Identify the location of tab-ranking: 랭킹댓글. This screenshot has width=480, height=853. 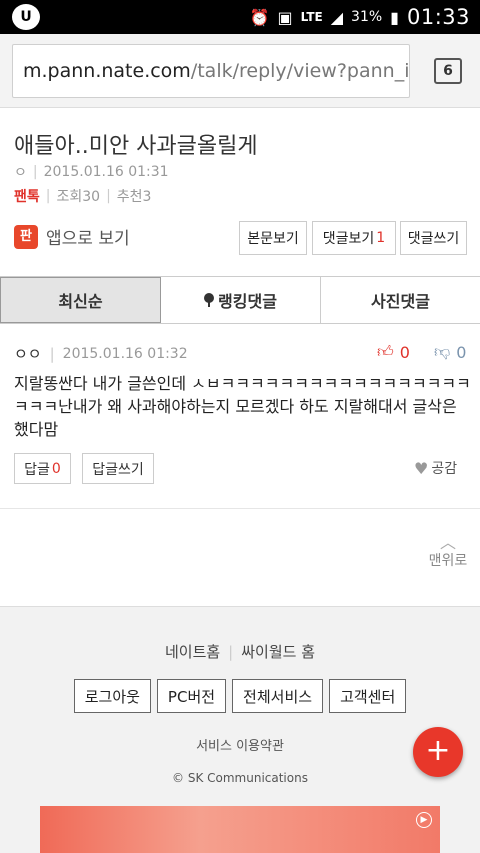
(241, 300).